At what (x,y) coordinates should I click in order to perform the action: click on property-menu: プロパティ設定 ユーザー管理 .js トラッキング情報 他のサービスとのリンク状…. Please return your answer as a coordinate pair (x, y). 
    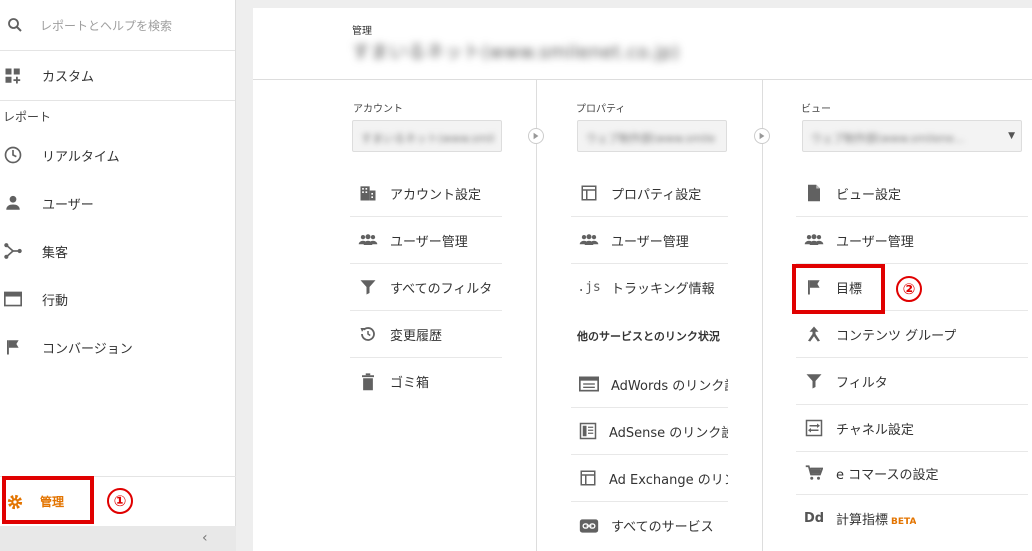
    Looking at the image, I should click on (649, 359).